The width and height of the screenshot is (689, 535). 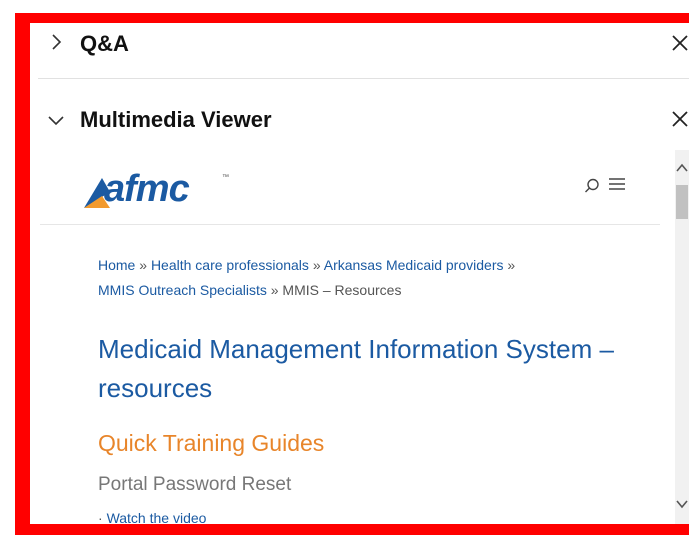 What do you see at coordinates (147, 189) in the screenshot?
I see `logo-text: afmc` at bounding box center [147, 189].